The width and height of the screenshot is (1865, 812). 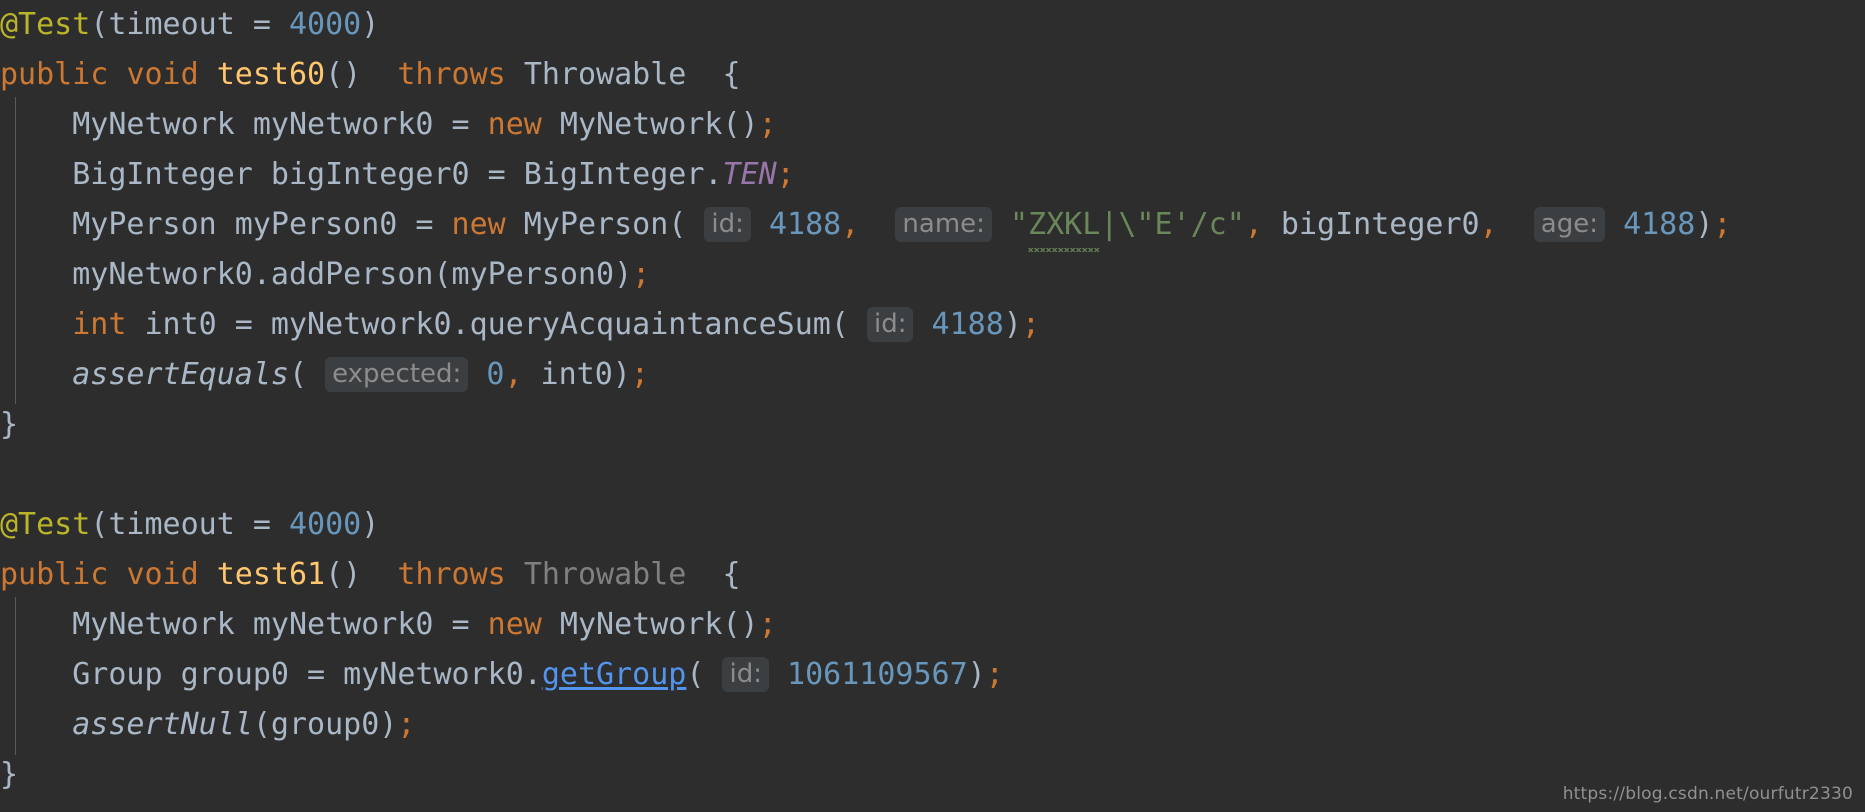 I want to click on code-token-default: BigInteger bigInteger0 = BigInteger., so click(x=397, y=174).